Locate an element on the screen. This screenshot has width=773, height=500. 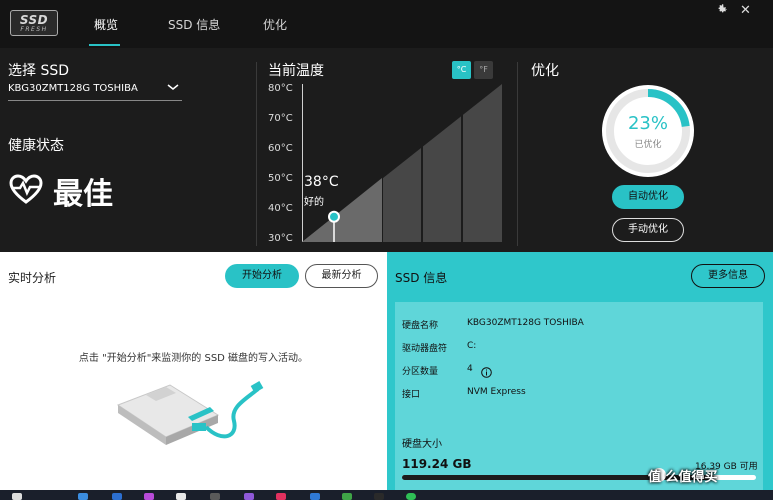
optimize-percent: 23% is located at coordinates (647, 123).